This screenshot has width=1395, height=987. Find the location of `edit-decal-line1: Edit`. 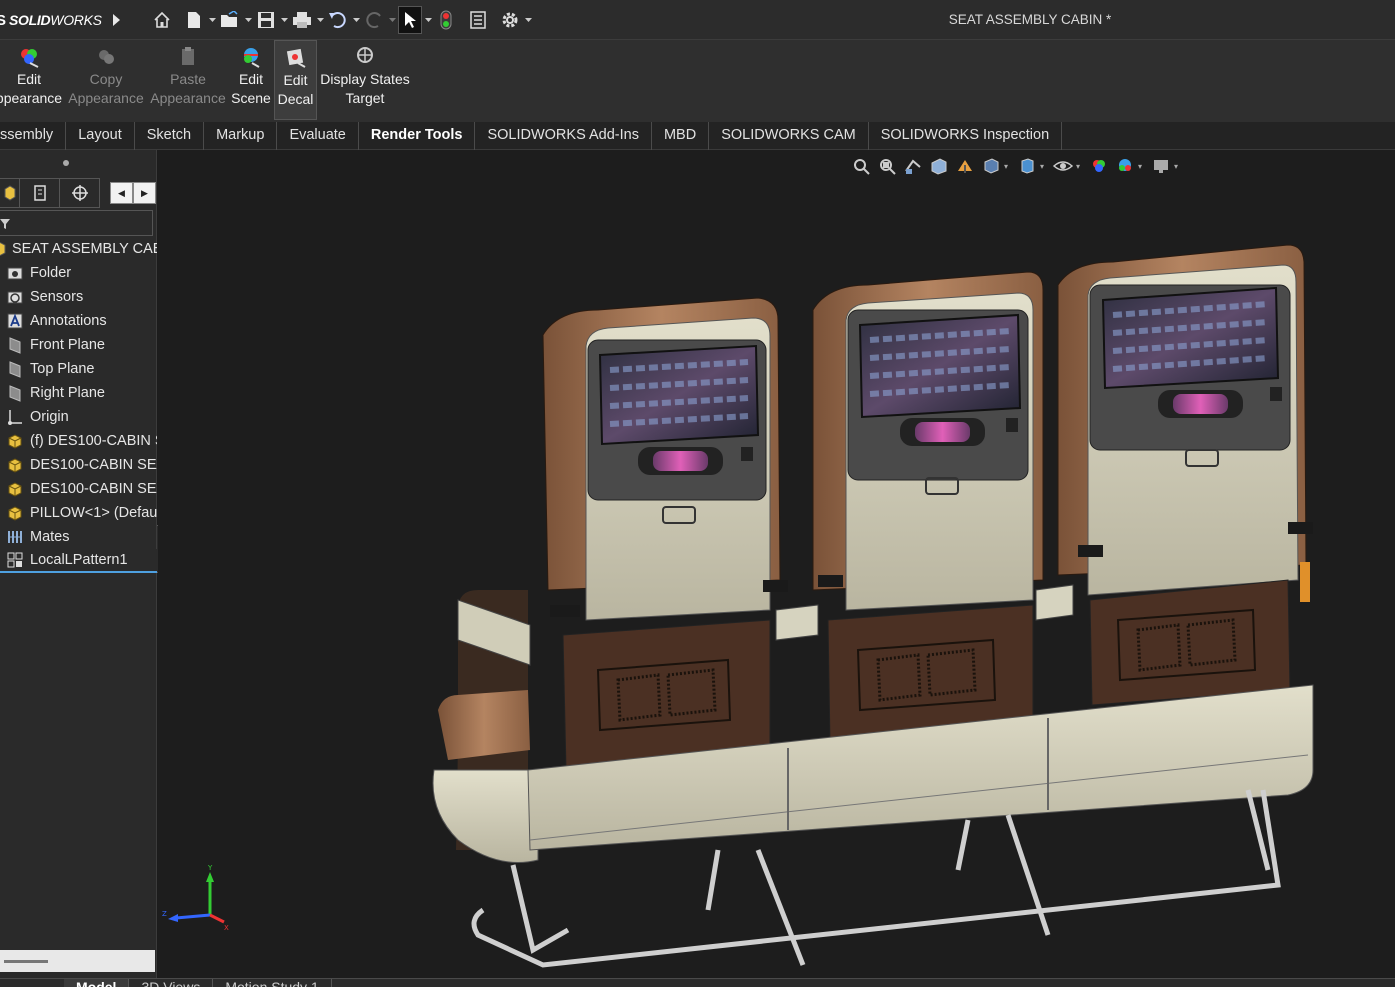

edit-decal-line1: Edit is located at coordinates (295, 80).